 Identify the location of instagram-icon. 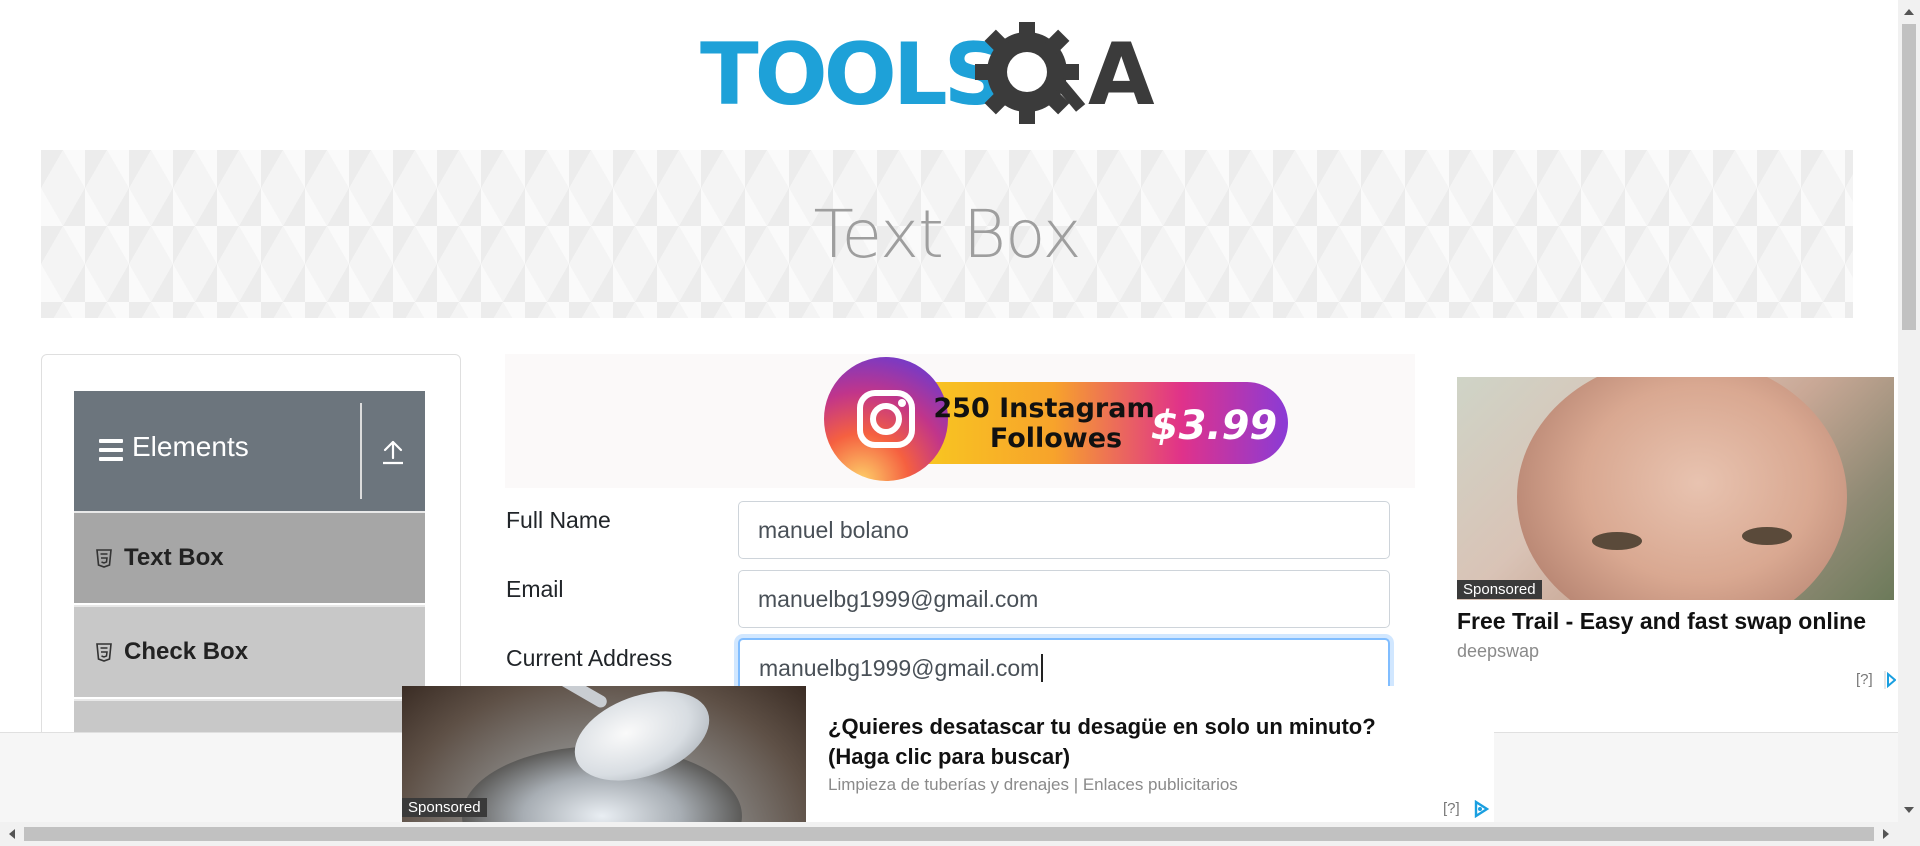
(886, 419).